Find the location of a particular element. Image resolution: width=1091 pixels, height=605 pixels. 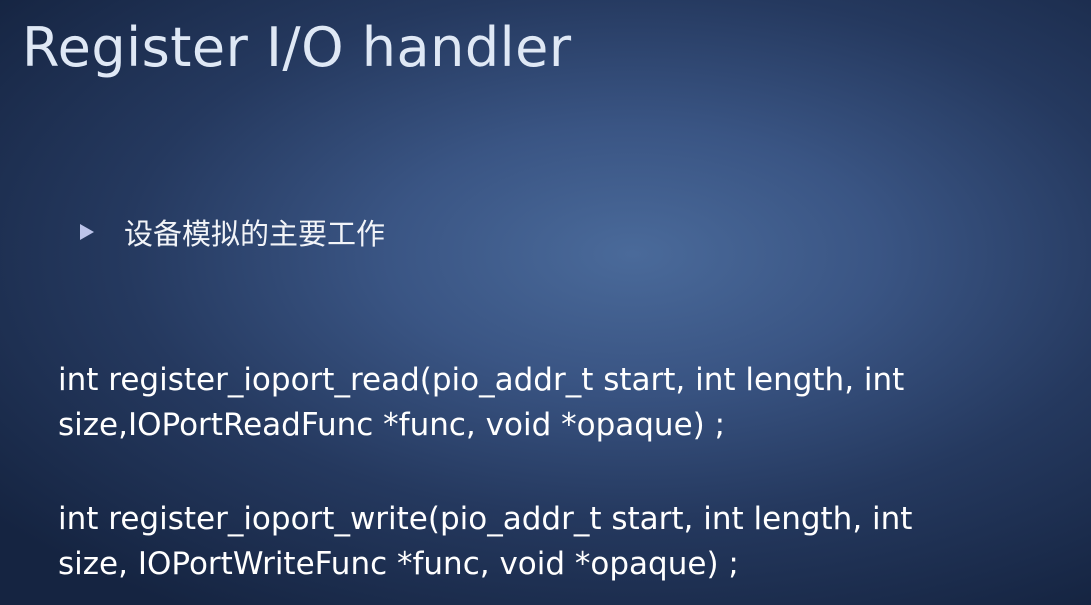

triangle-bullet-icon is located at coordinates (87, 232).